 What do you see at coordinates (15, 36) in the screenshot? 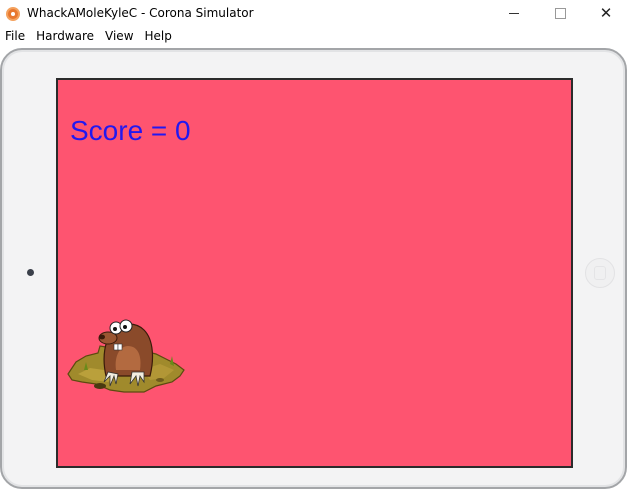
I see `menu-file: File` at bounding box center [15, 36].